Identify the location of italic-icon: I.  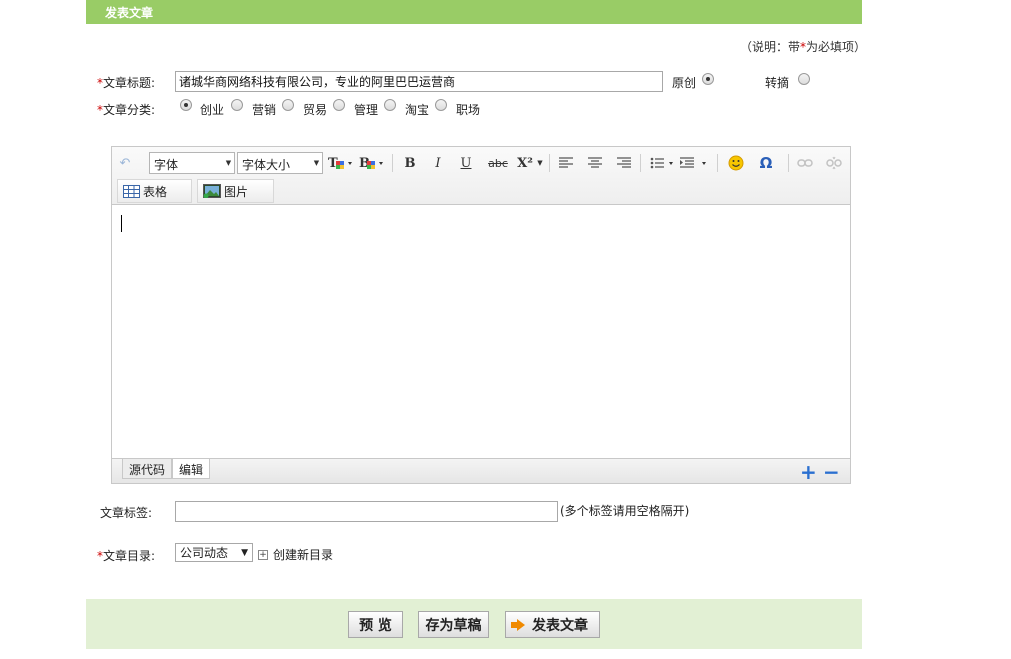
(438, 163).